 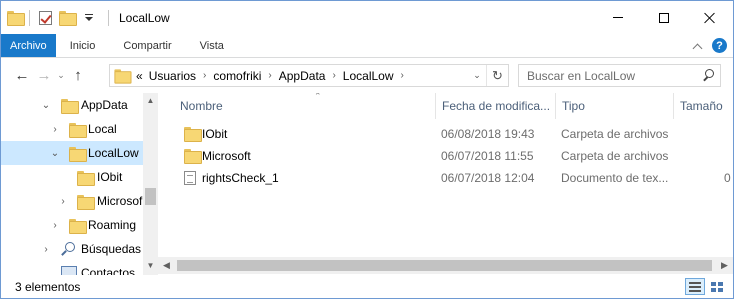 I want to click on details-view-icon, so click(x=695, y=286).